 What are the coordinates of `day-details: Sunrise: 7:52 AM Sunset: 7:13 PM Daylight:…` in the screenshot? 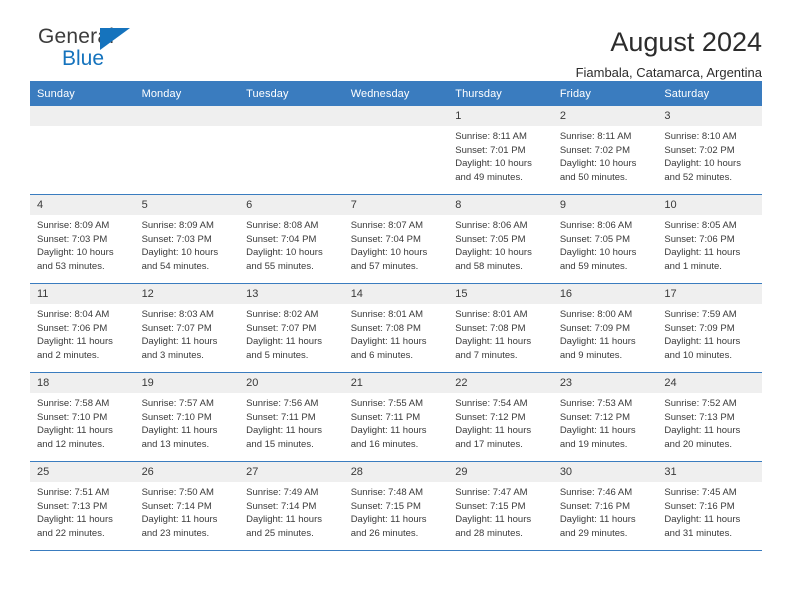 It's located at (709, 422).